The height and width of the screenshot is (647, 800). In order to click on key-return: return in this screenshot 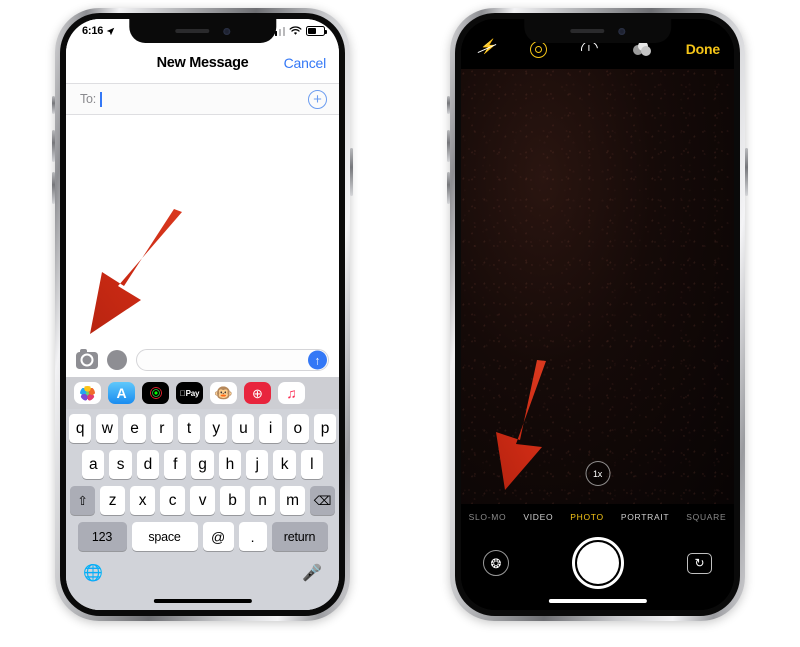, I will do `click(299, 536)`.